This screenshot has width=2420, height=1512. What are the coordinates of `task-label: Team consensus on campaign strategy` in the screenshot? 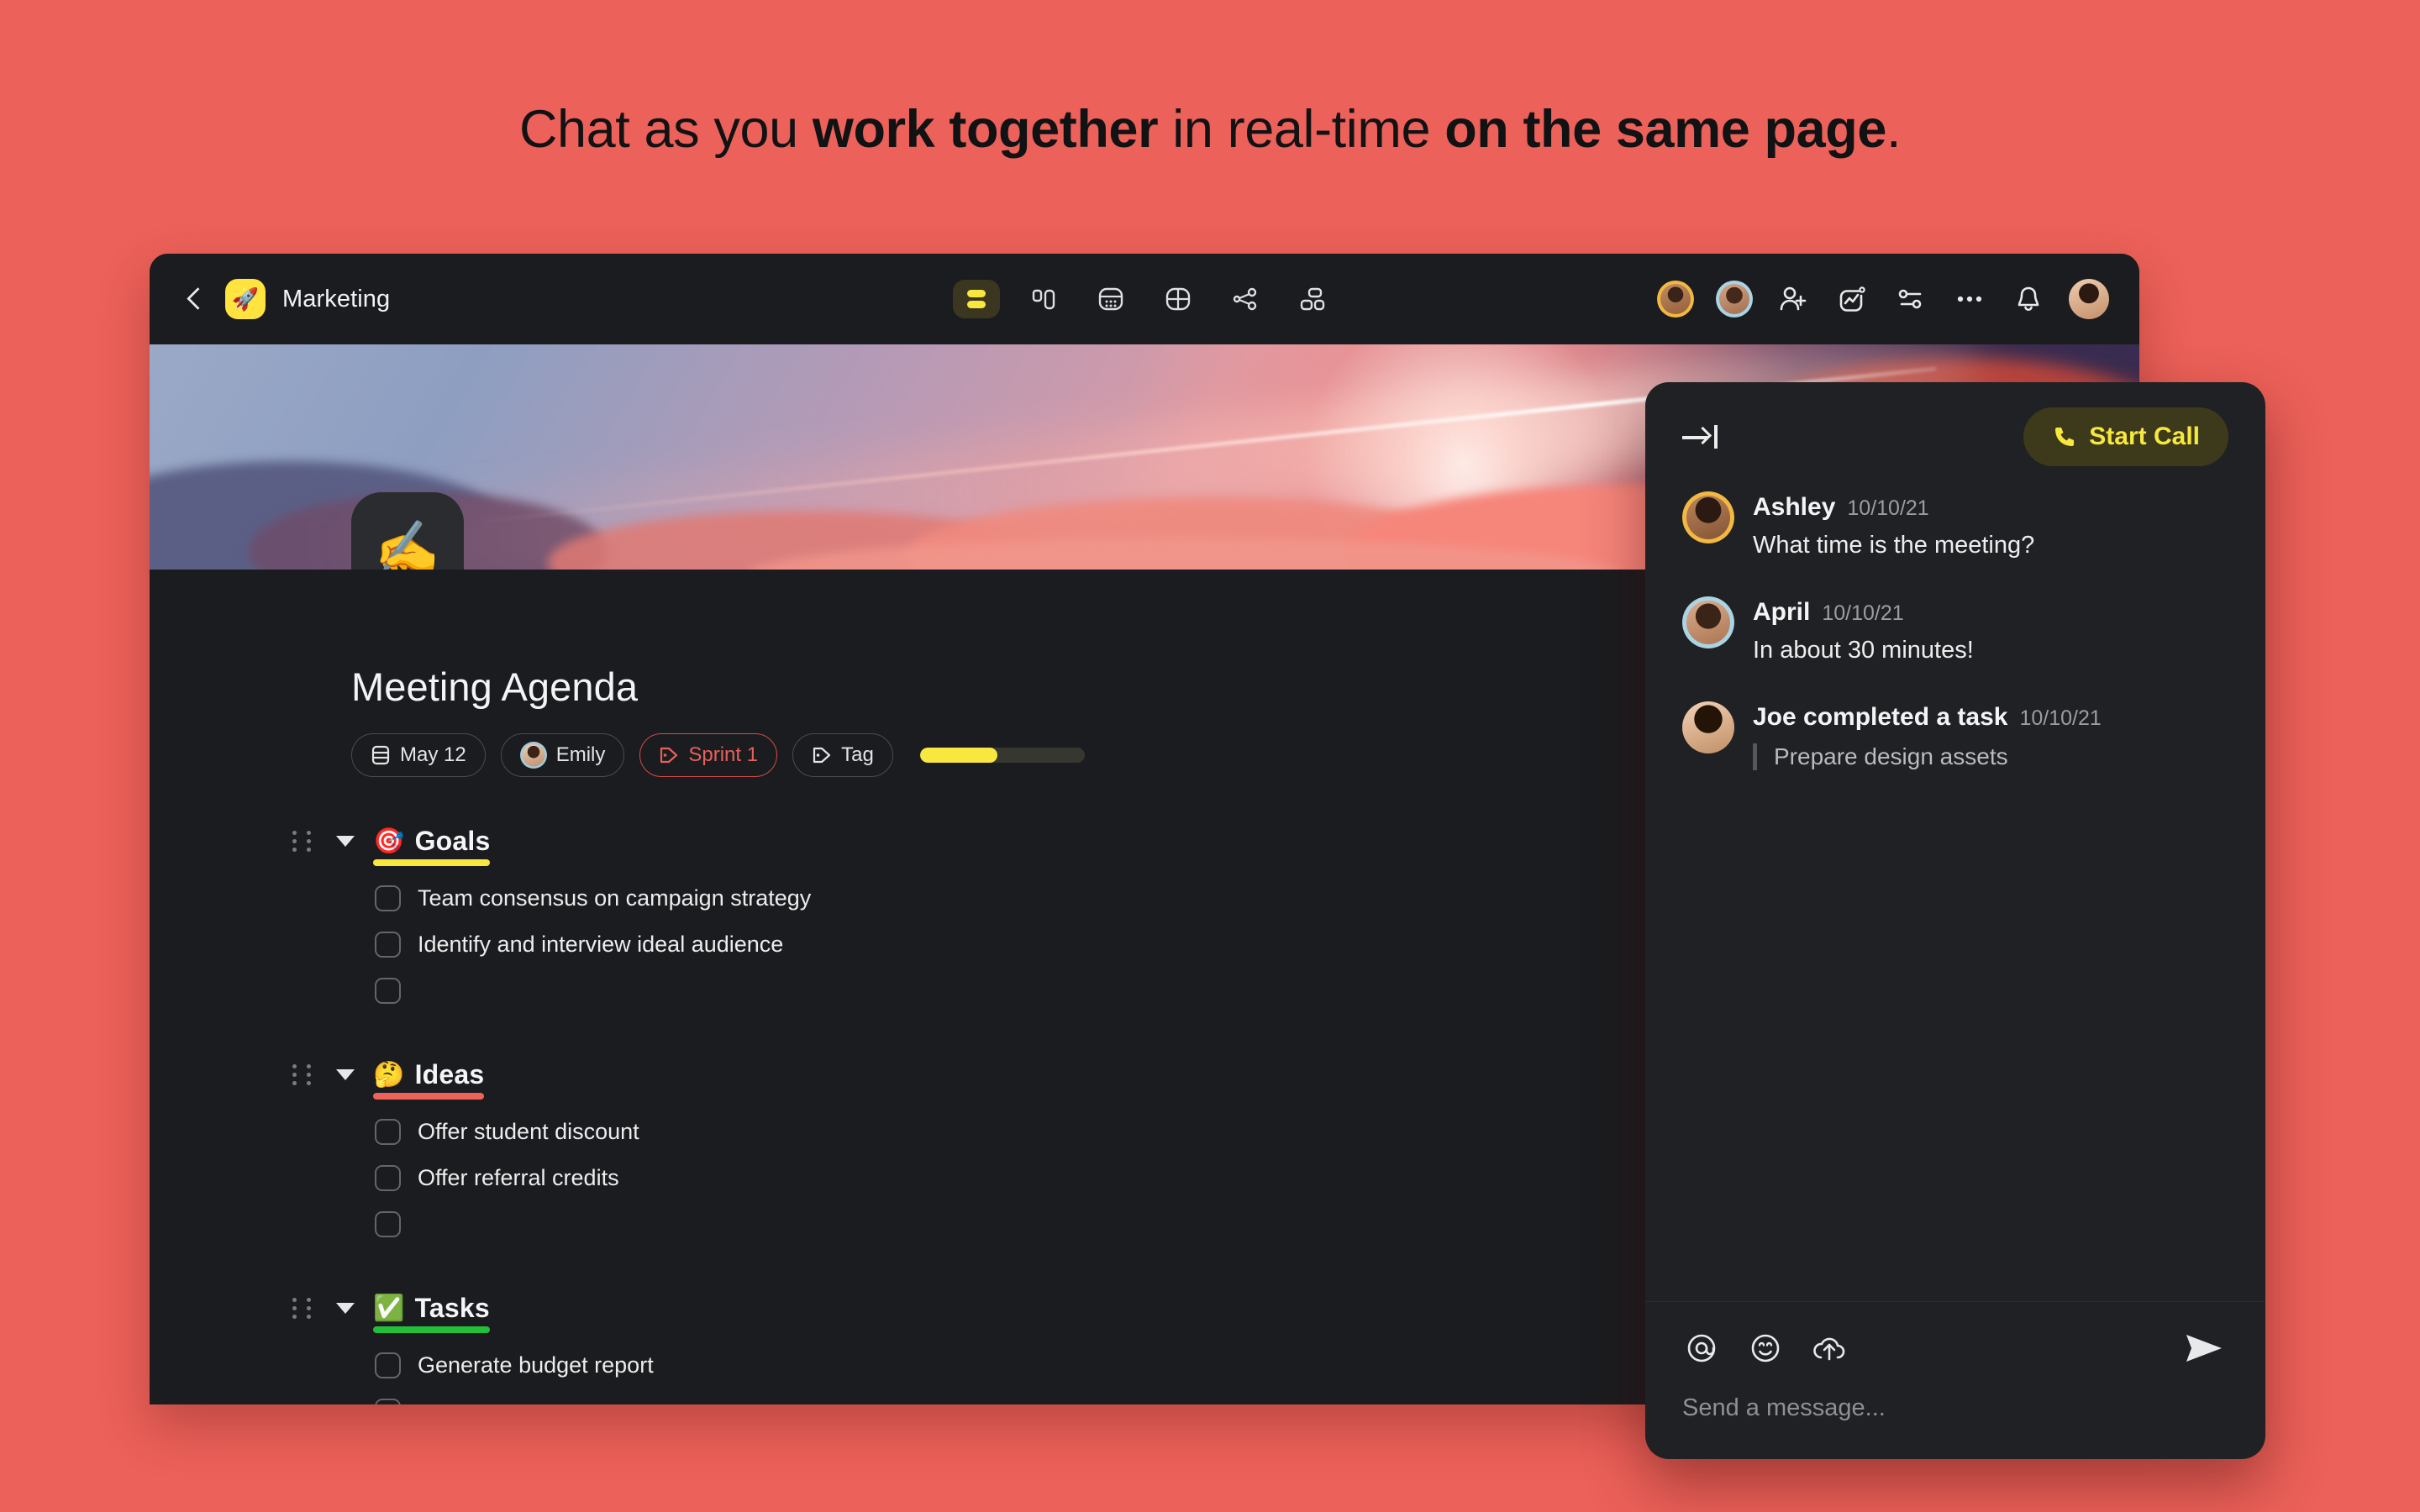 It's located at (615, 898).